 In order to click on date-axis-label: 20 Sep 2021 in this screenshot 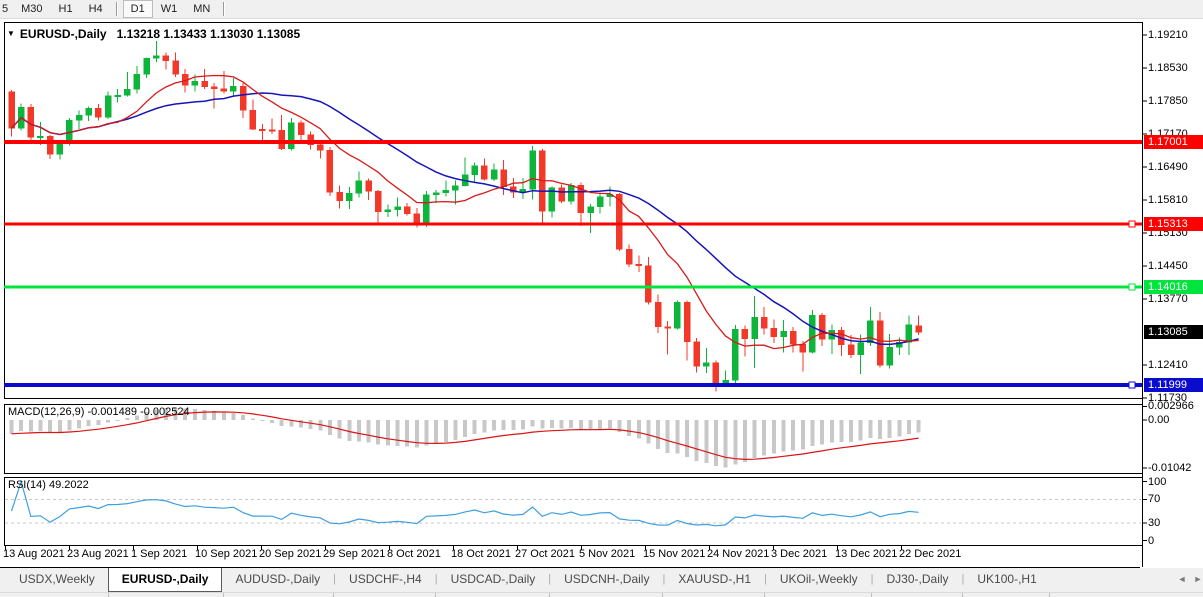, I will do `click(290, 554)`.